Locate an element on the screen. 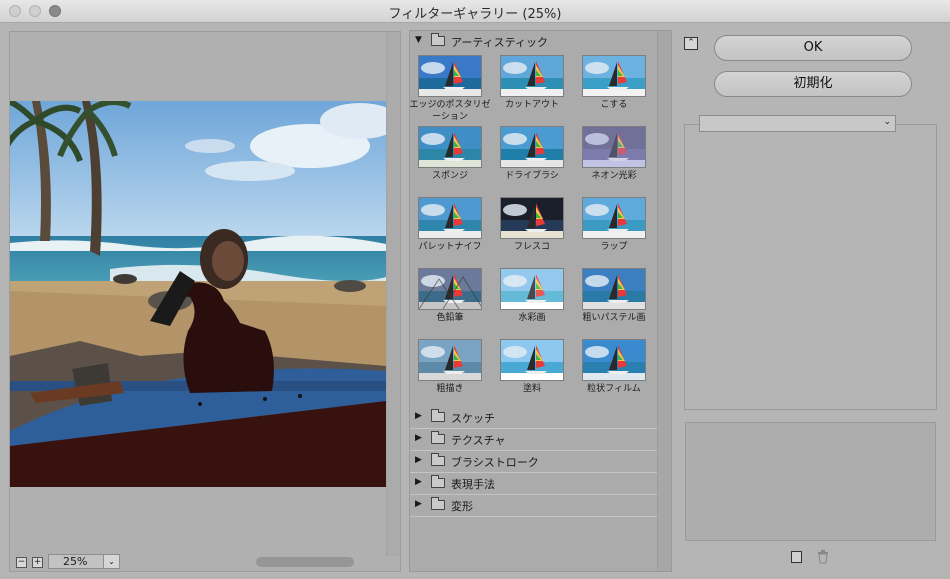 This screenshot has height=579, width=950. filter-thumbnail-label: 塗料 is located at coordinates (531, 389).